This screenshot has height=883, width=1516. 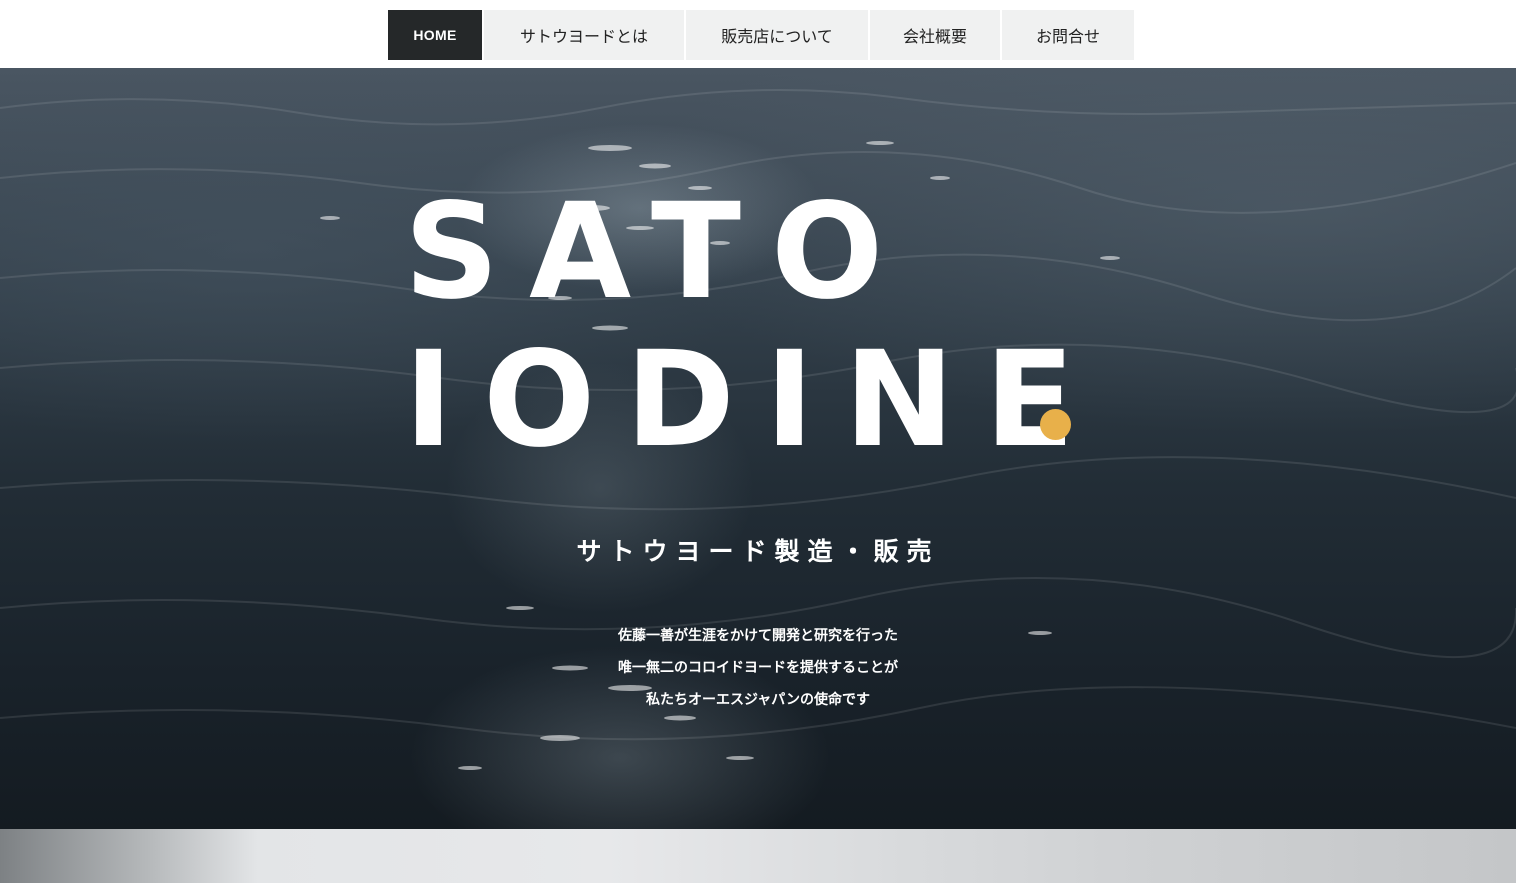 What do you see at coordinates (436, 35) in the screenshot?
I see `nav-item-home: HOME` at bounding box center [436, 35].